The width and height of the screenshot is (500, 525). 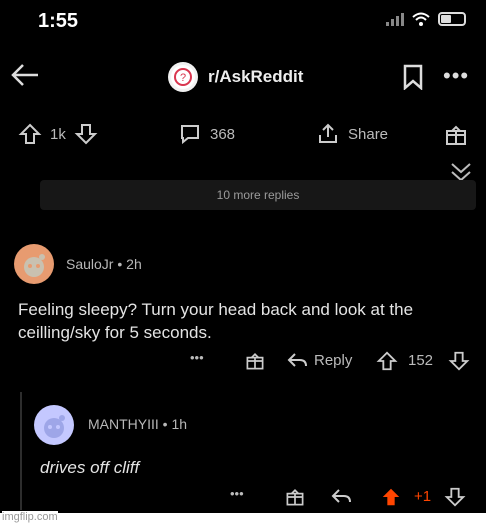 I want to click on comment-text: drives off cliff, so click(x=90, y=467).